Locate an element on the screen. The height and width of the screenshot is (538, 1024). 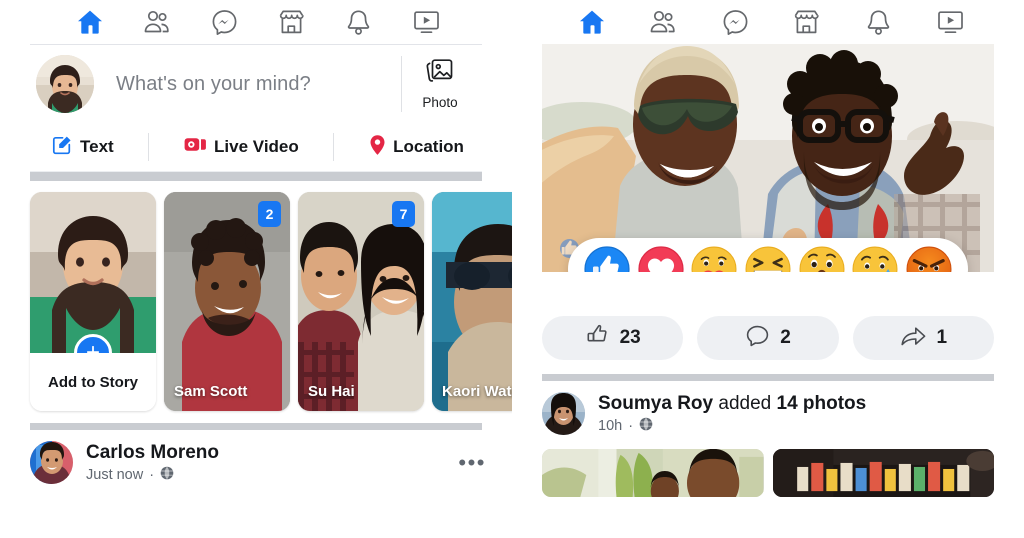
reaction-care-button is located at coordinates (714, 259).